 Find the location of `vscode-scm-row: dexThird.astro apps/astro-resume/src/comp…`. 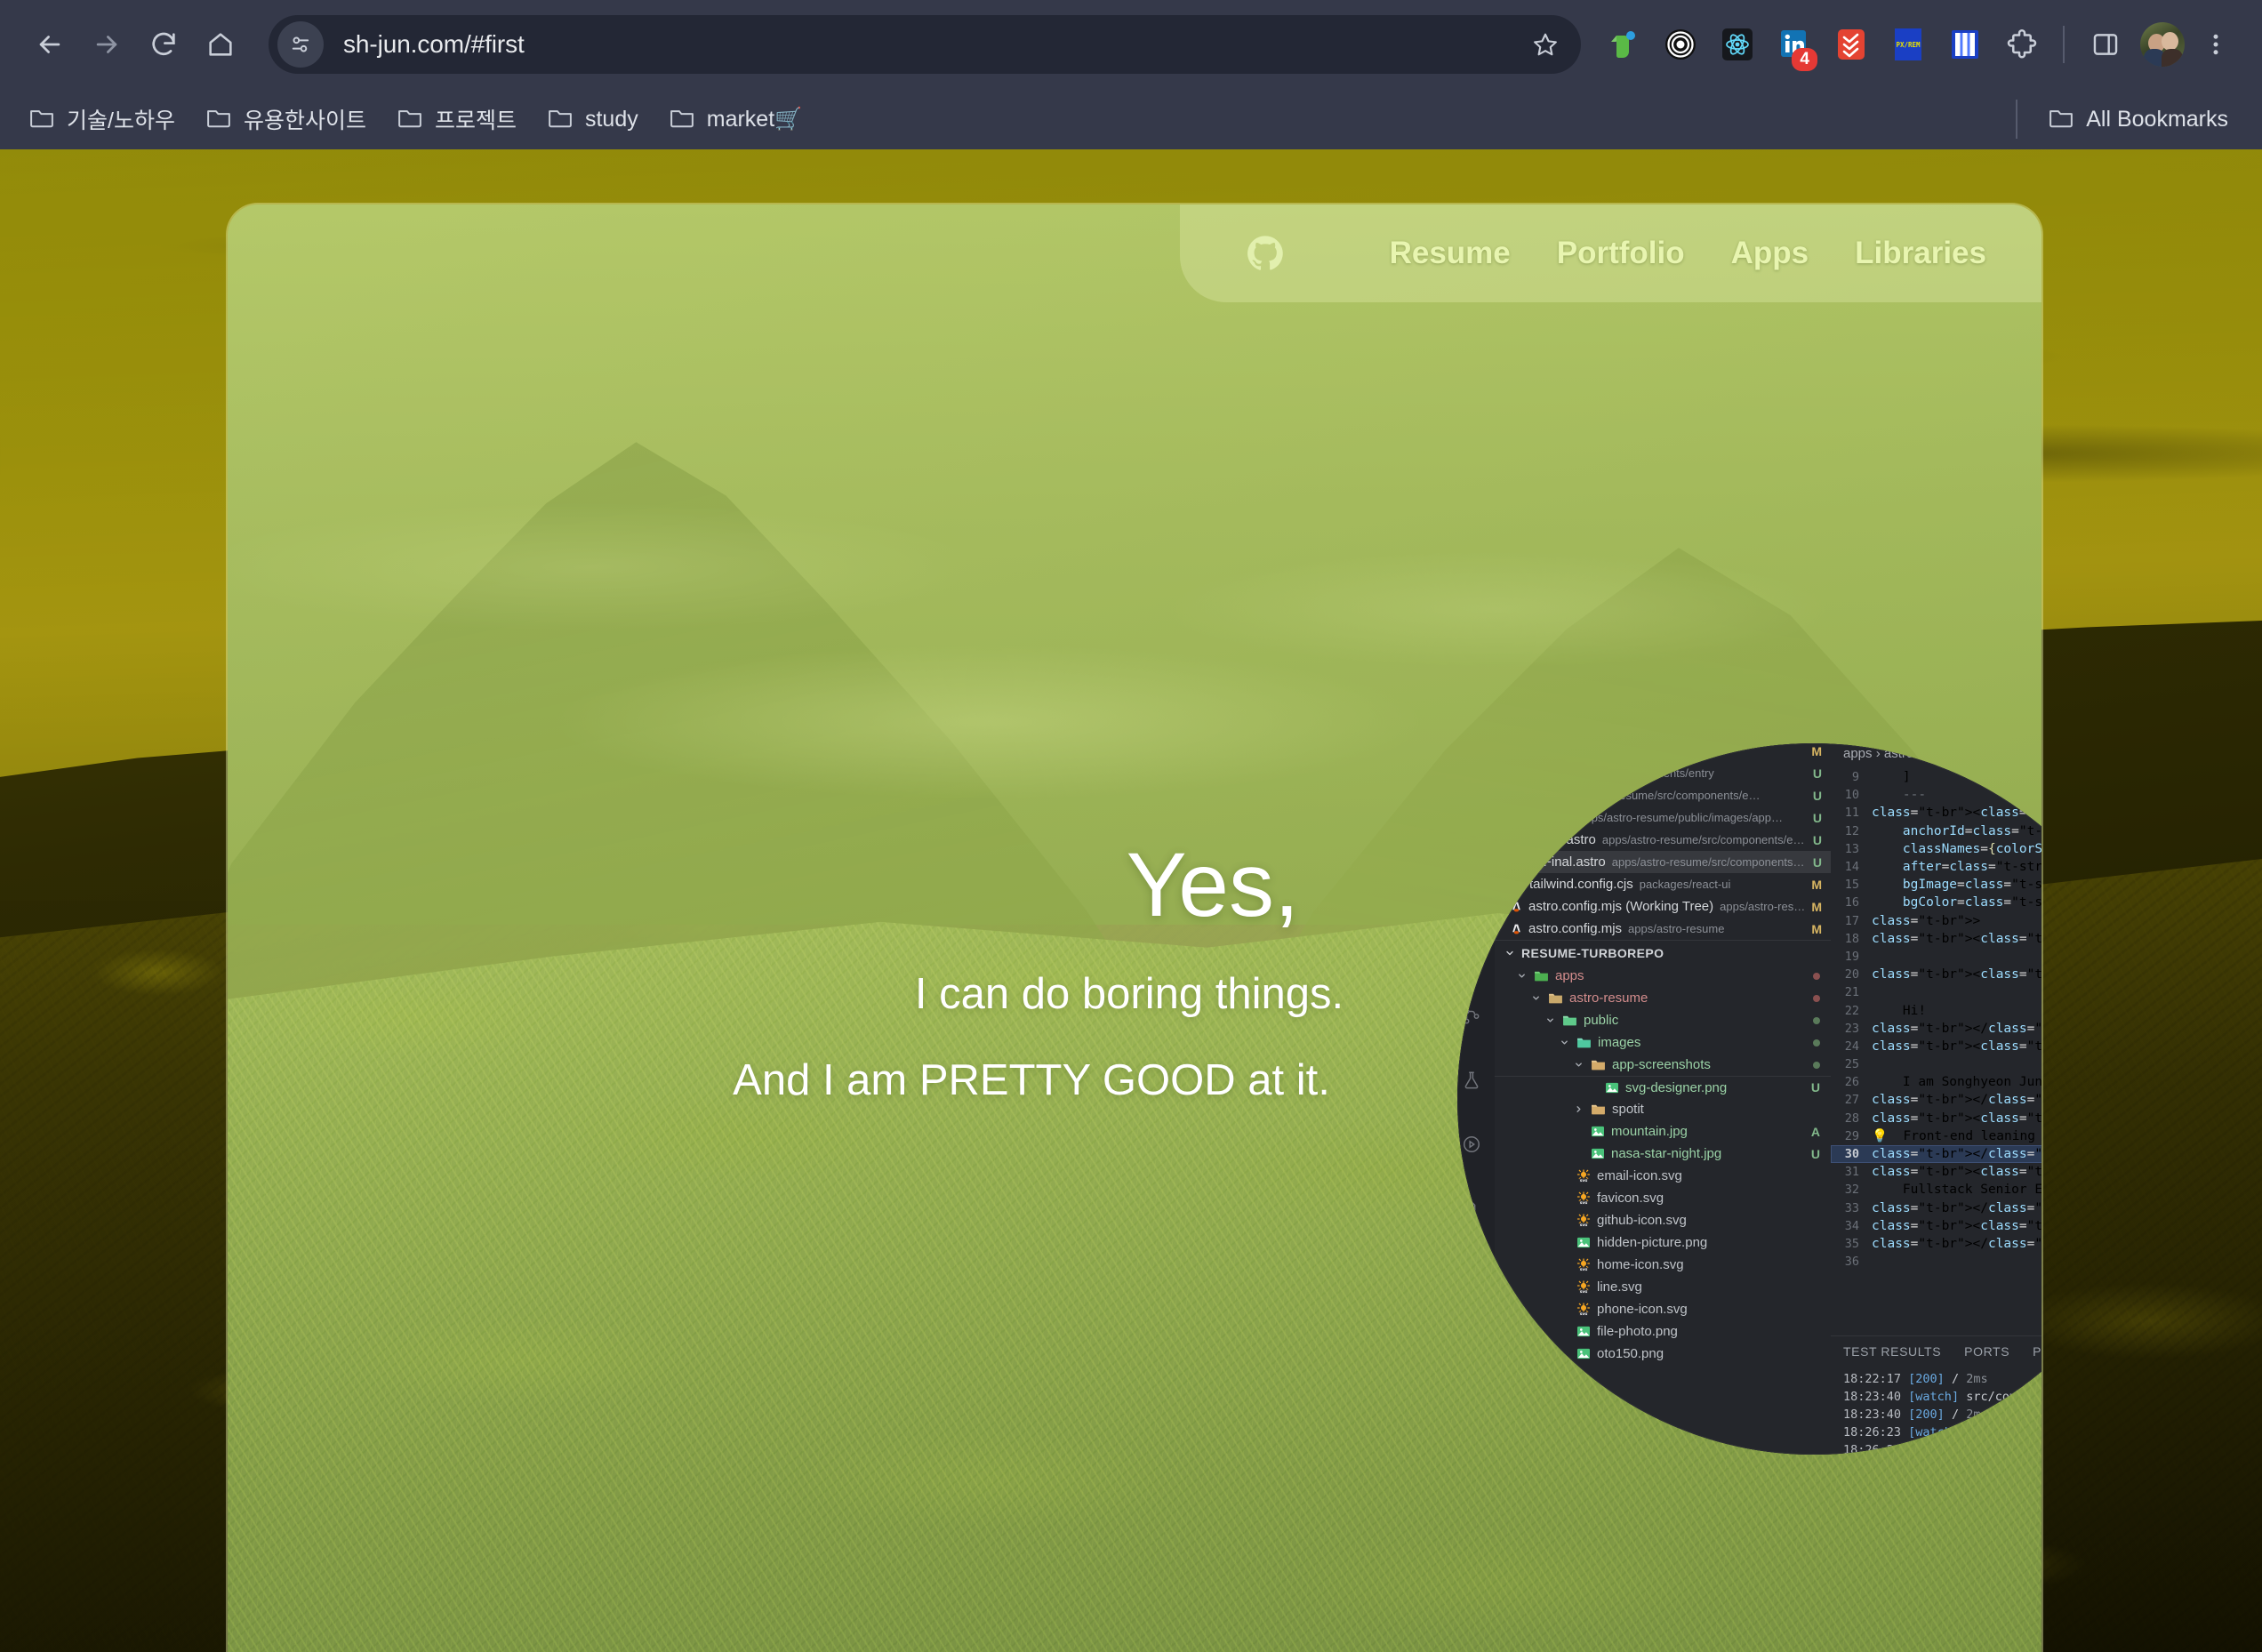

vscode-scm-row: dexThird.astro apps/astro-resume/src/comp… is located at coordinates (1663, 840).